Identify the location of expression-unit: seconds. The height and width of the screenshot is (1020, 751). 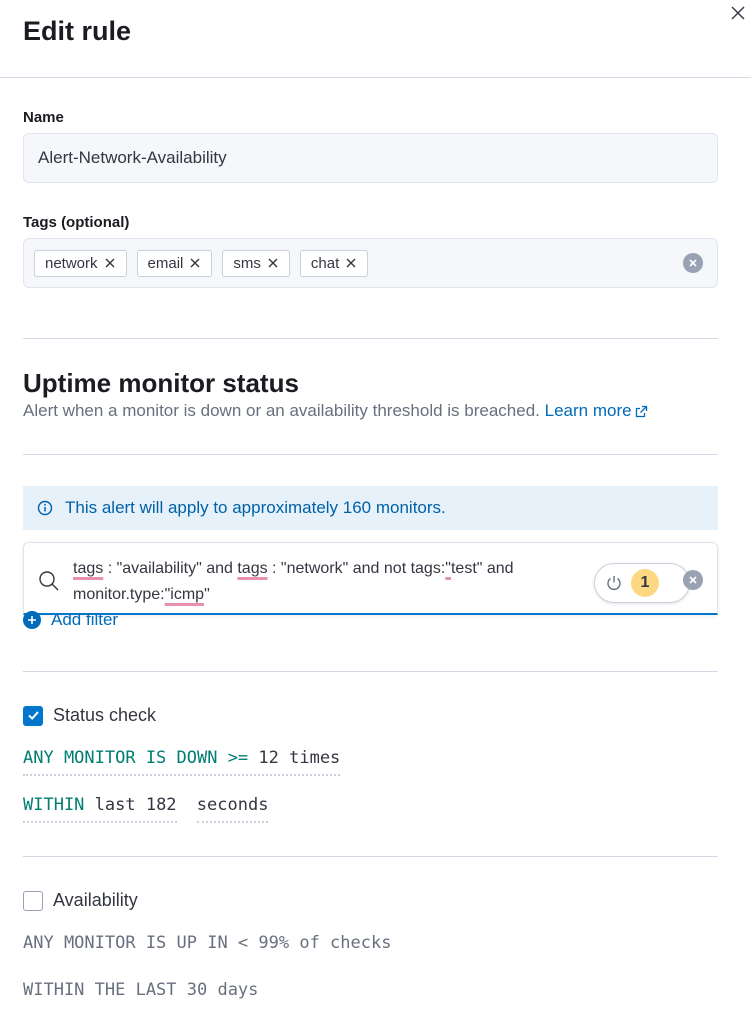
(232, 805).